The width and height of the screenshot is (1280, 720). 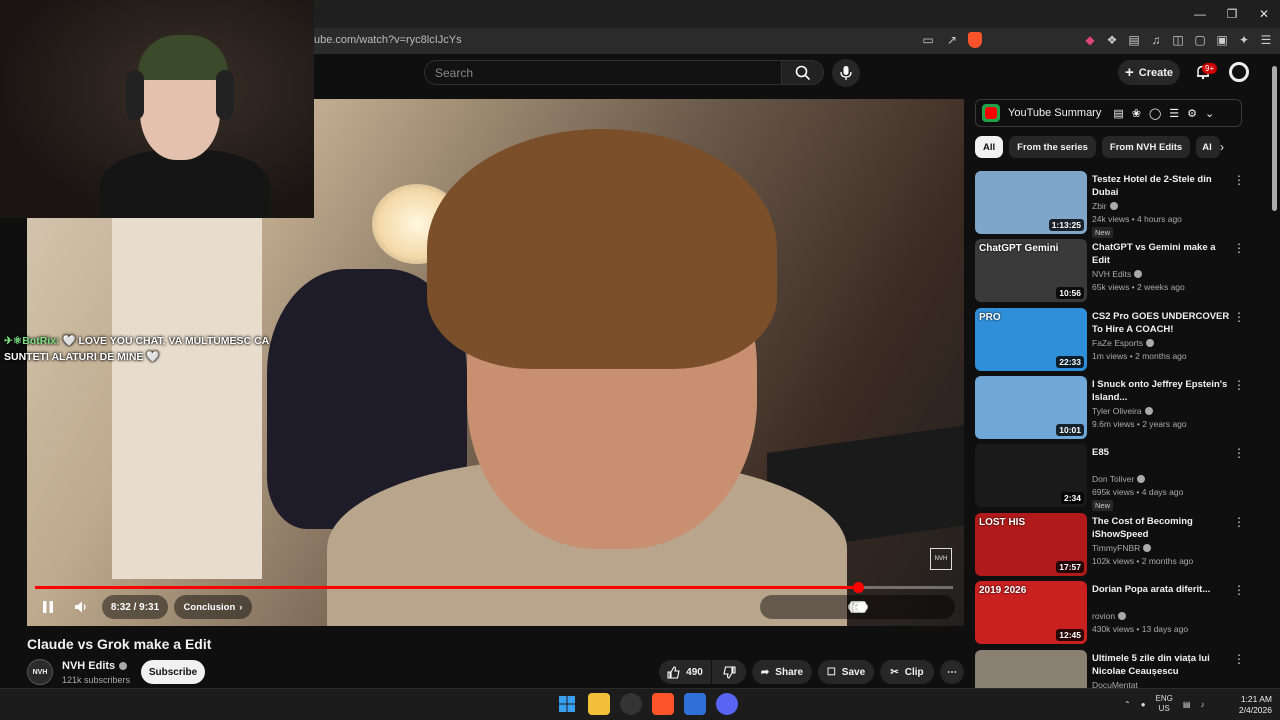 What do you see at coordinates (40, 672) in the screenshot?
I see `channel-avatar: NVH` at bounding box center [40, 672].